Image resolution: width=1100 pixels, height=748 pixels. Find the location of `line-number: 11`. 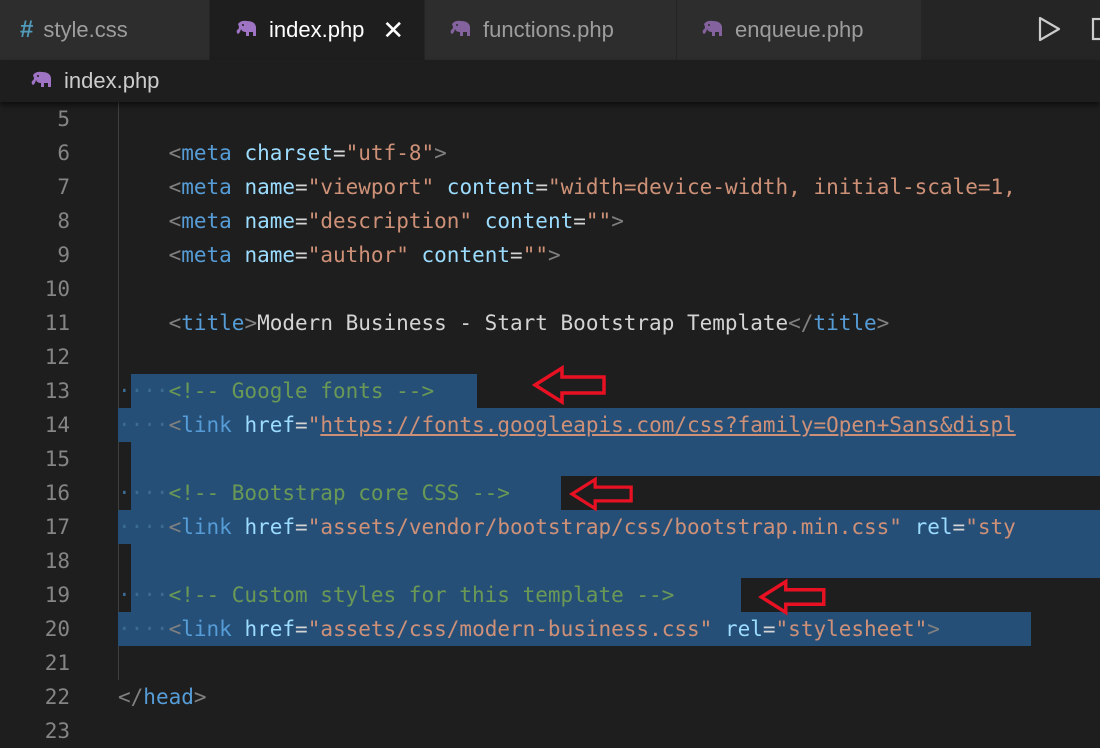

line-number: 11 is located at coordinates (57, 323).